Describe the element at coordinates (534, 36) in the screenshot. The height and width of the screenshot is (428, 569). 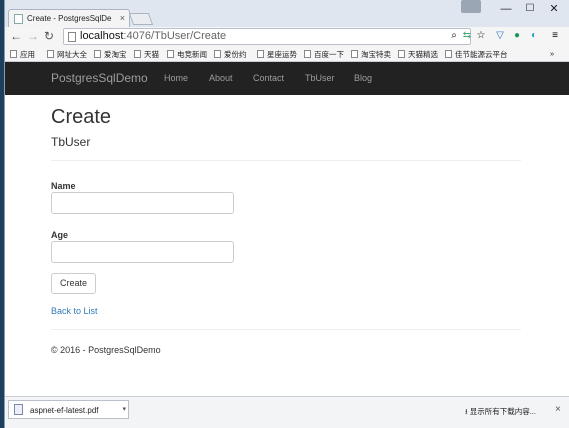
I see `cloud-extension-icon: ◐` at that location.